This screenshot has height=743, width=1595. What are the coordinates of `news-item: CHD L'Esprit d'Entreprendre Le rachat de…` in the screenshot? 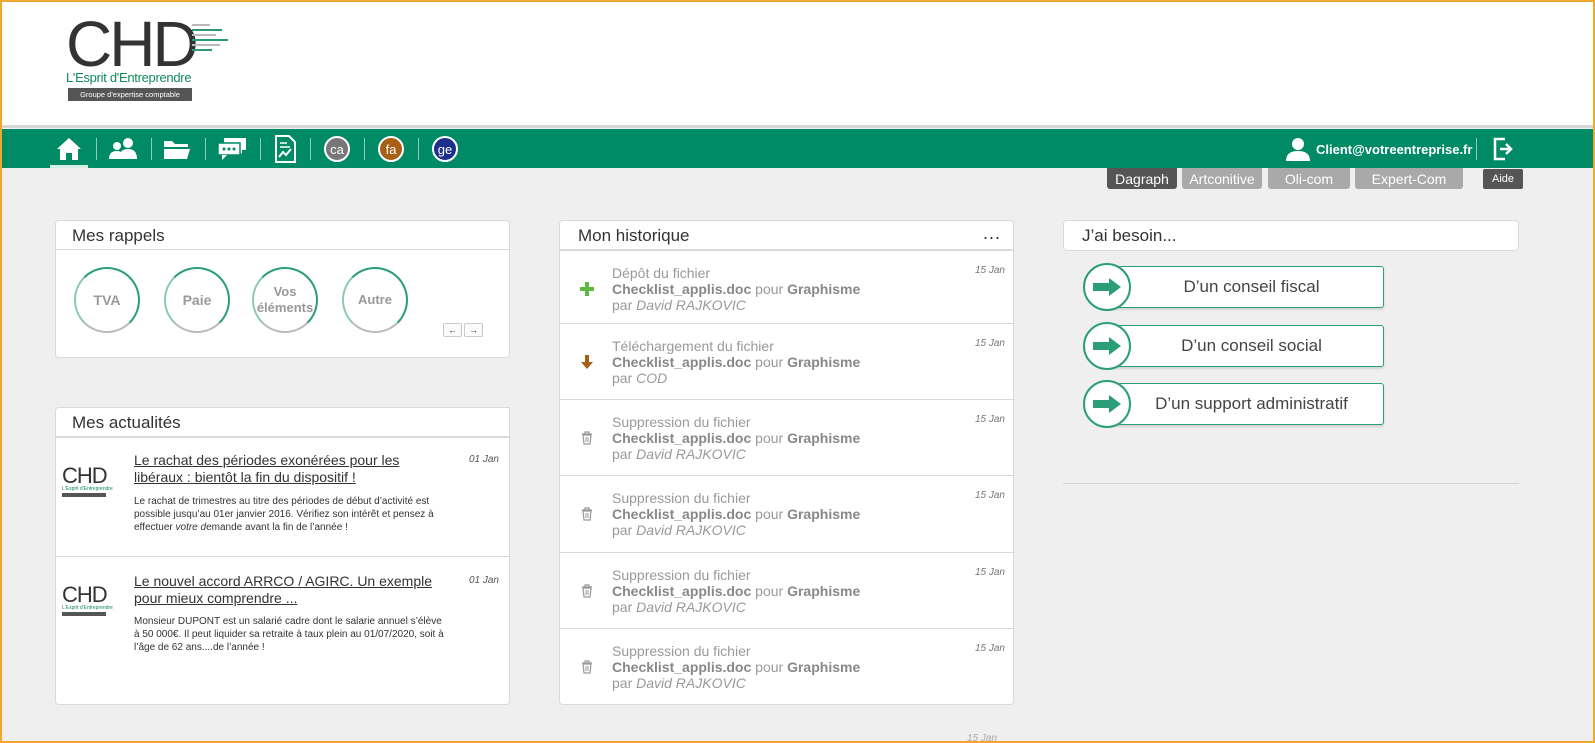 It's located at (283, 496).